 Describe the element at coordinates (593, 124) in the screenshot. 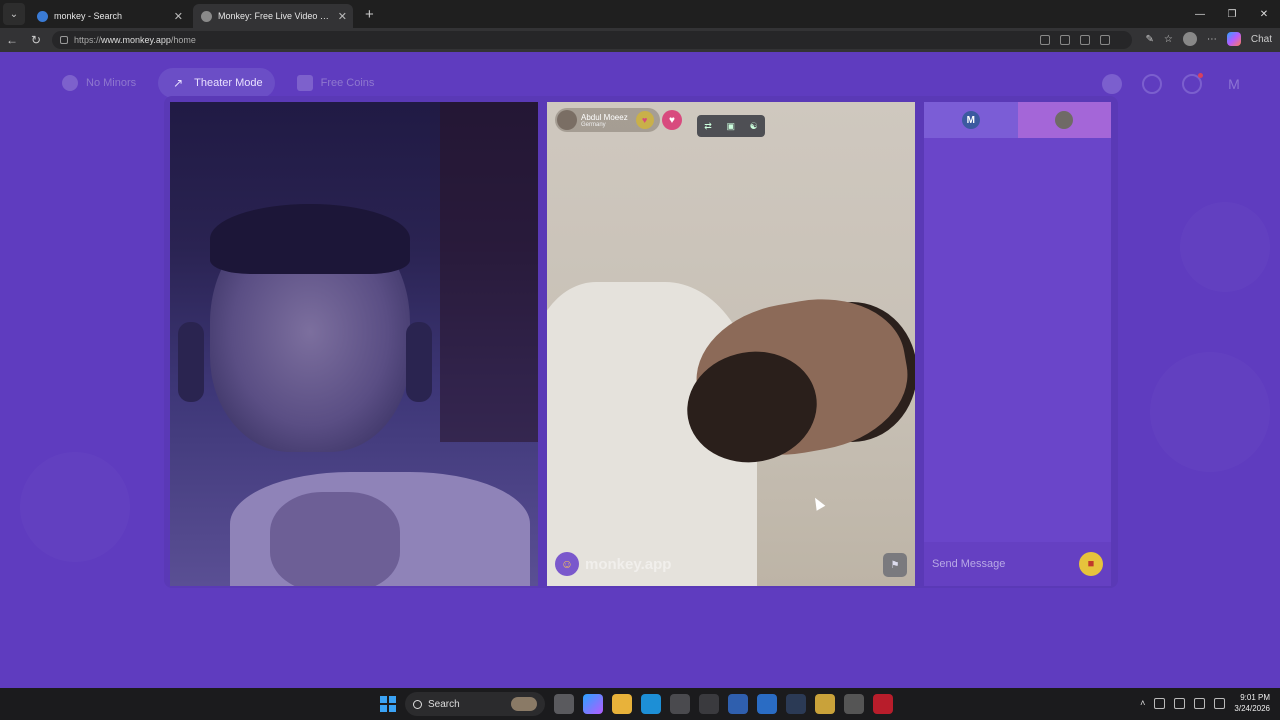

I see `partner-country: Germany` at that location.